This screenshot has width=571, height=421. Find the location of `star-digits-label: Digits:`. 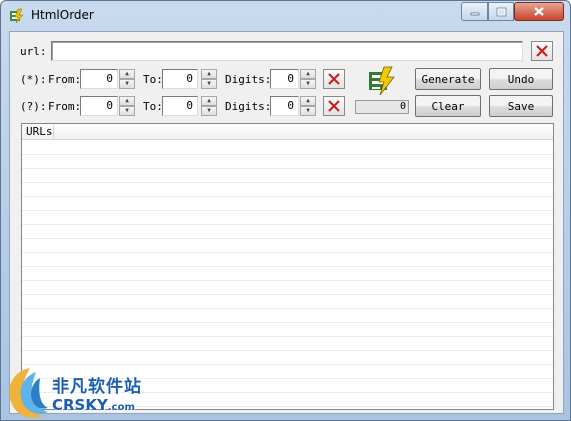

star-digits-label: Digits: is located at coordinates (248, 79).